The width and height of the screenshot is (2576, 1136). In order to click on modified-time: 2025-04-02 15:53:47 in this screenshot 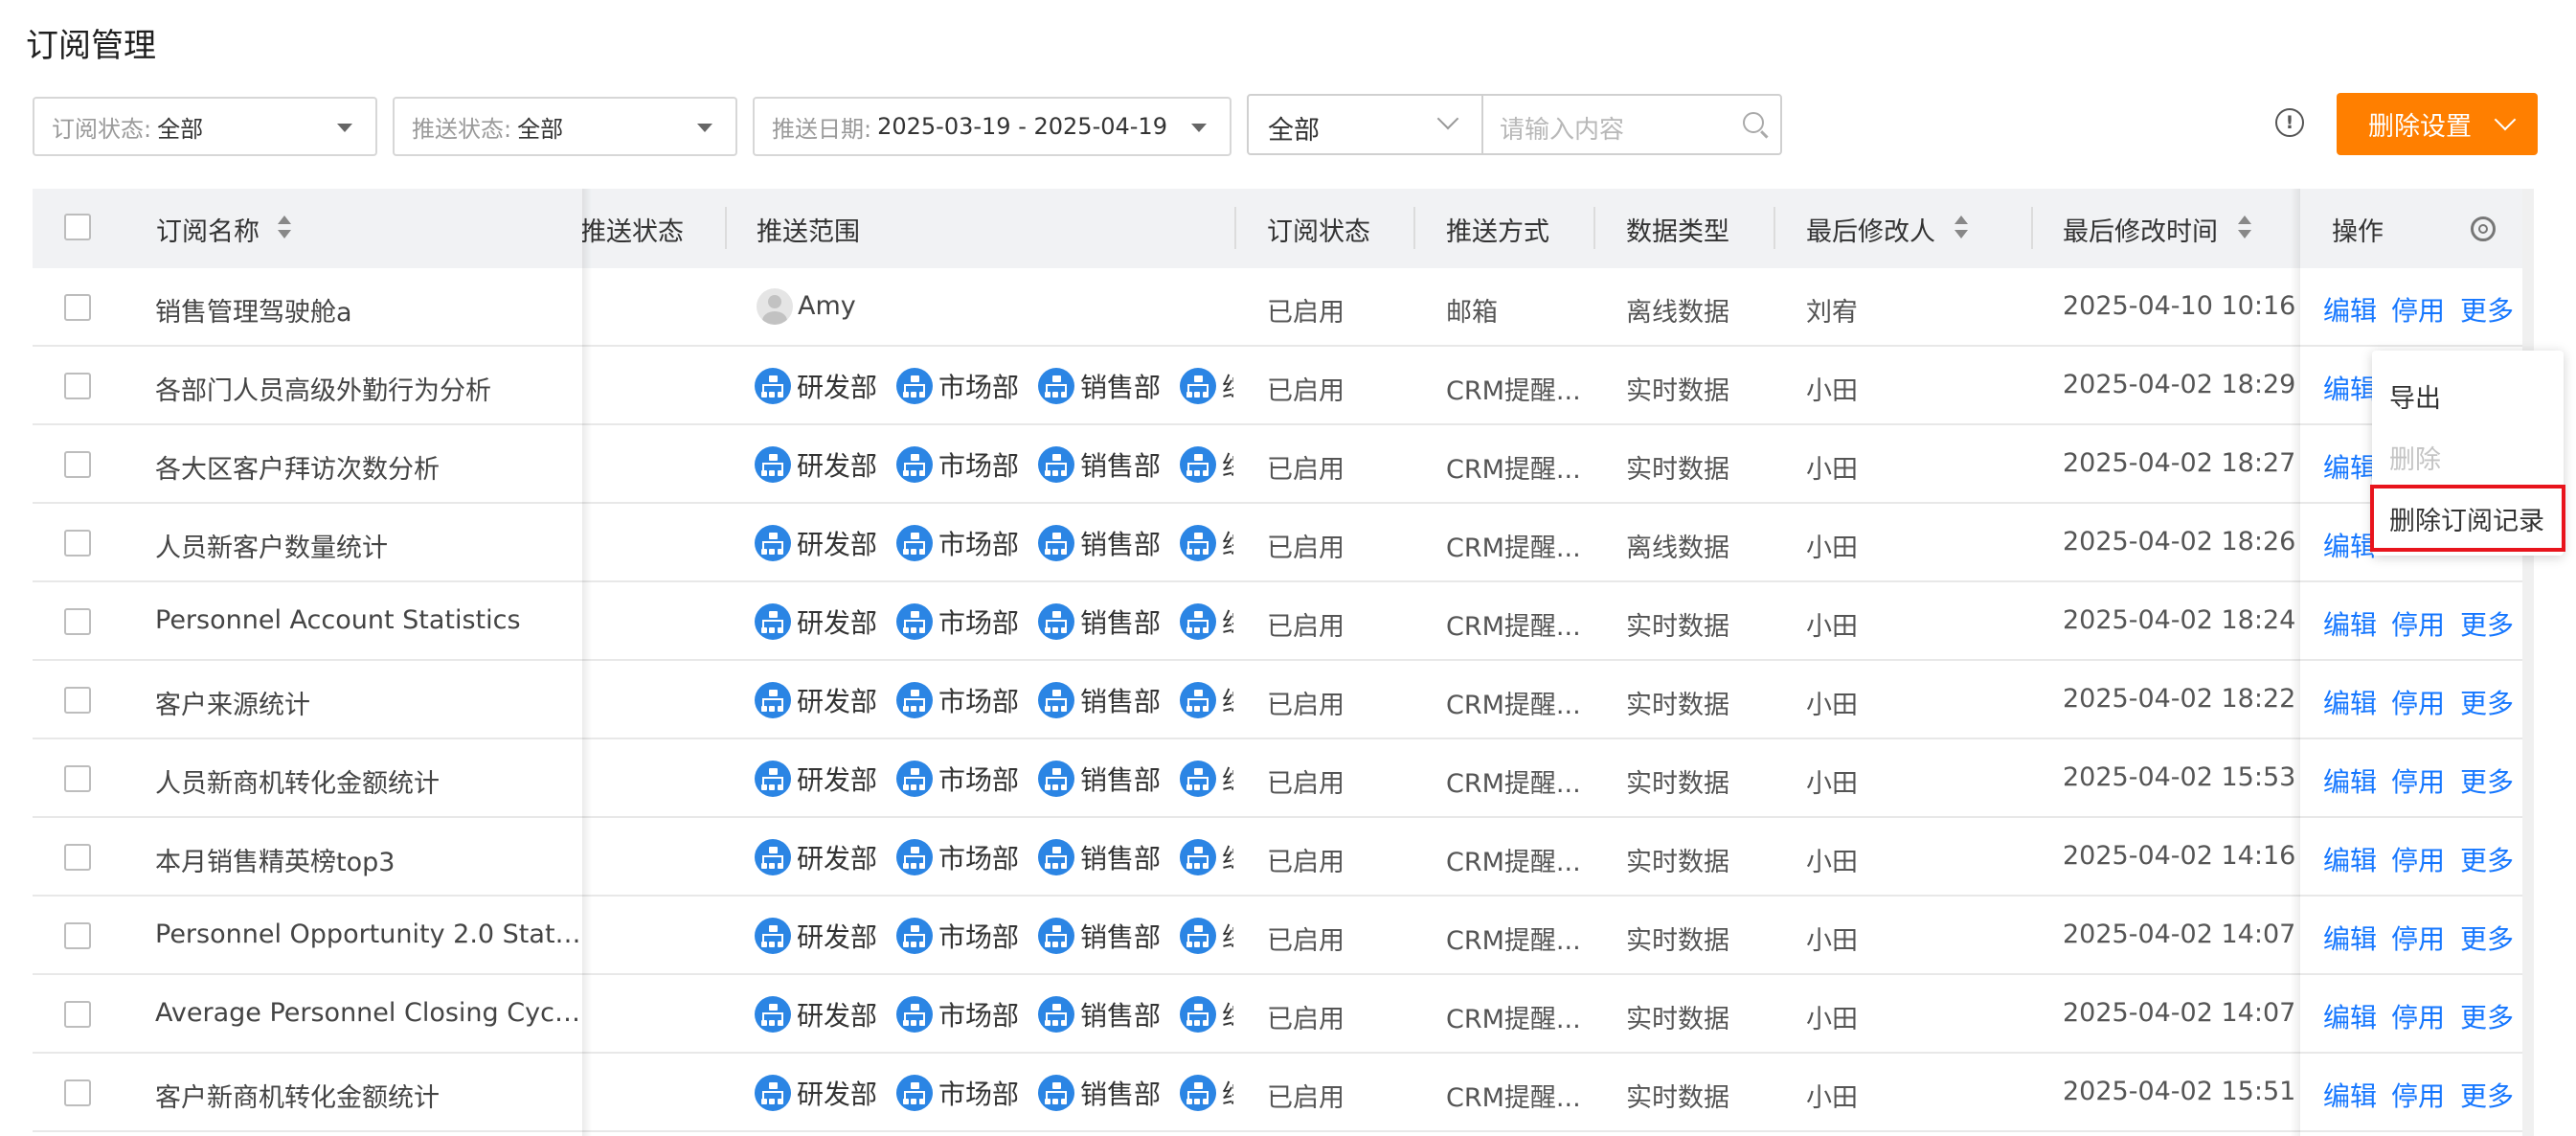, I will do `click(2180, 777)`.